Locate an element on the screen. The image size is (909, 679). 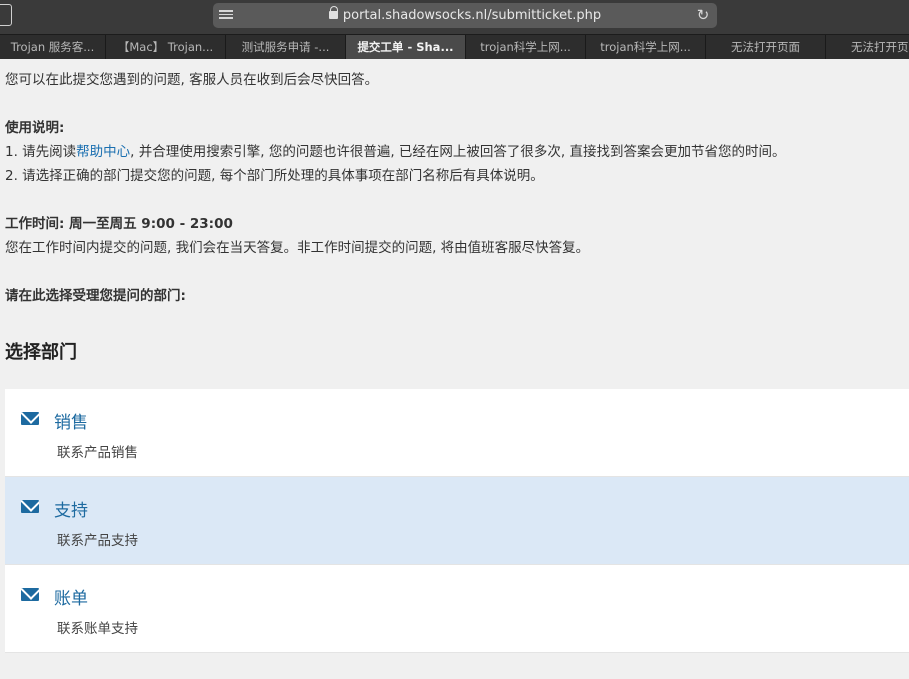
usage-line-1-prefix: 1. 请先阅读 is located at coordinates (41, 152).